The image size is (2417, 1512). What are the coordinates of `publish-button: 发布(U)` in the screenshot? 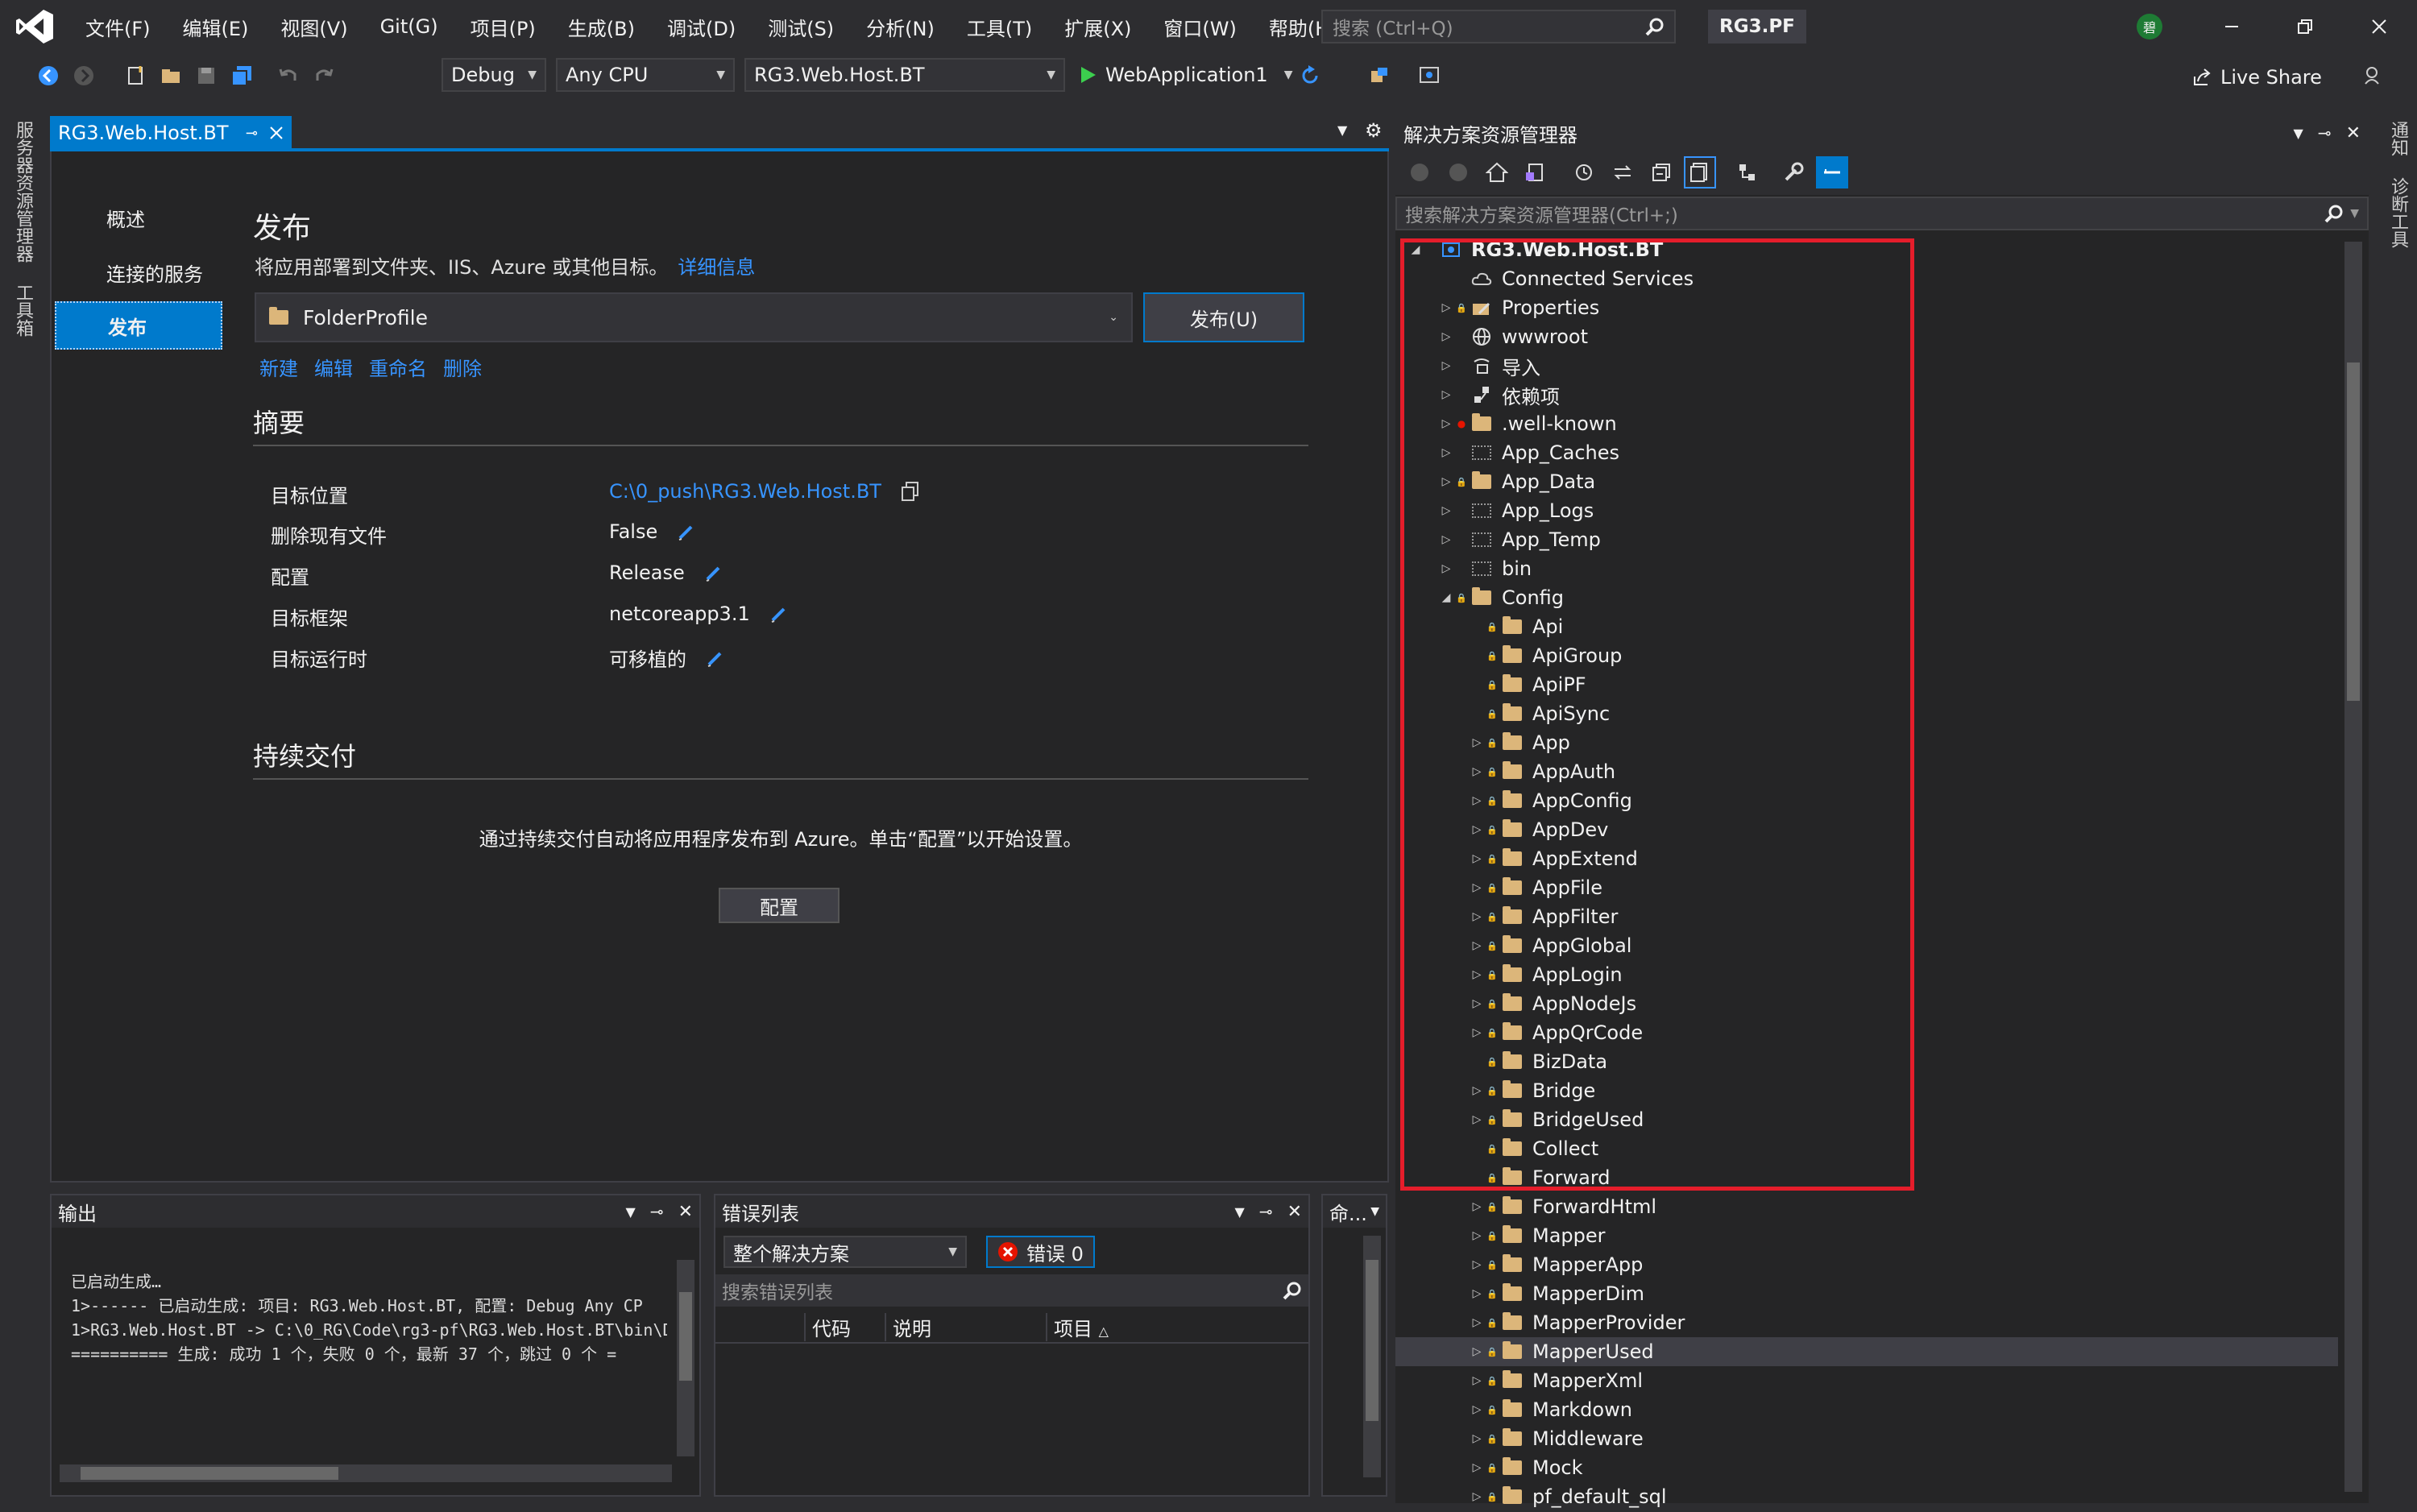 It's located at (1223, 317).